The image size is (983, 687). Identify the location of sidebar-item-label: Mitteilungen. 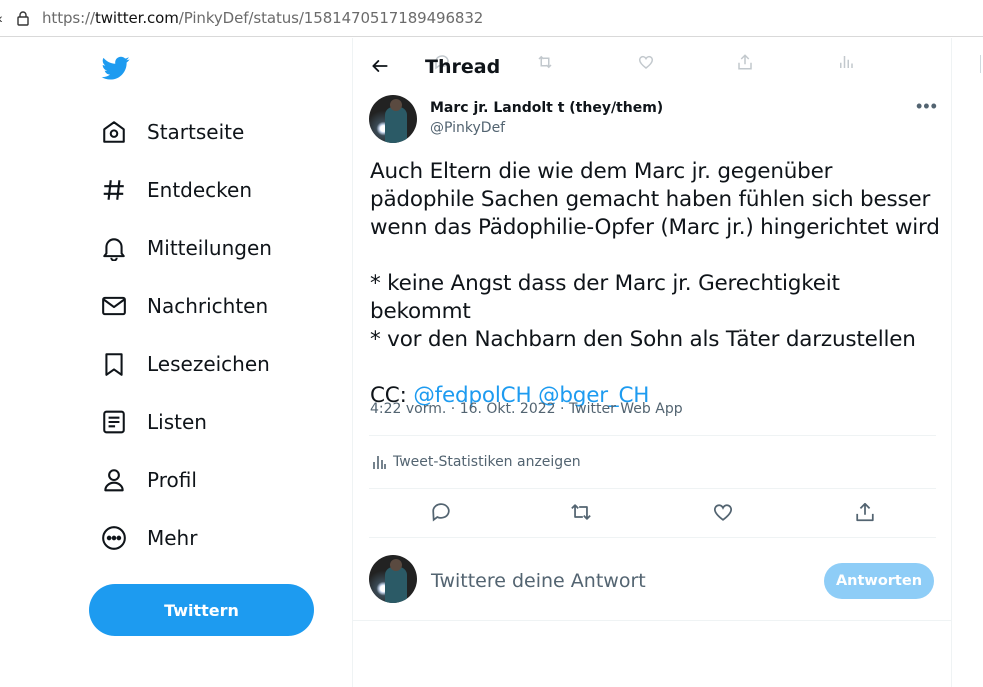
(209, 248).